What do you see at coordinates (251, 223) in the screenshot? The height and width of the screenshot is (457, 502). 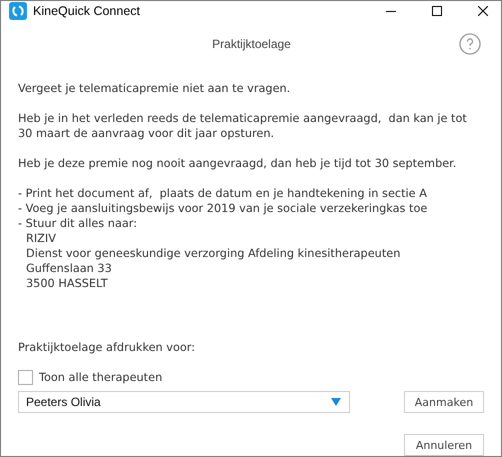 I see `instruction-step: - Stuur dit alles naar:` at bounding box center [251, 223].